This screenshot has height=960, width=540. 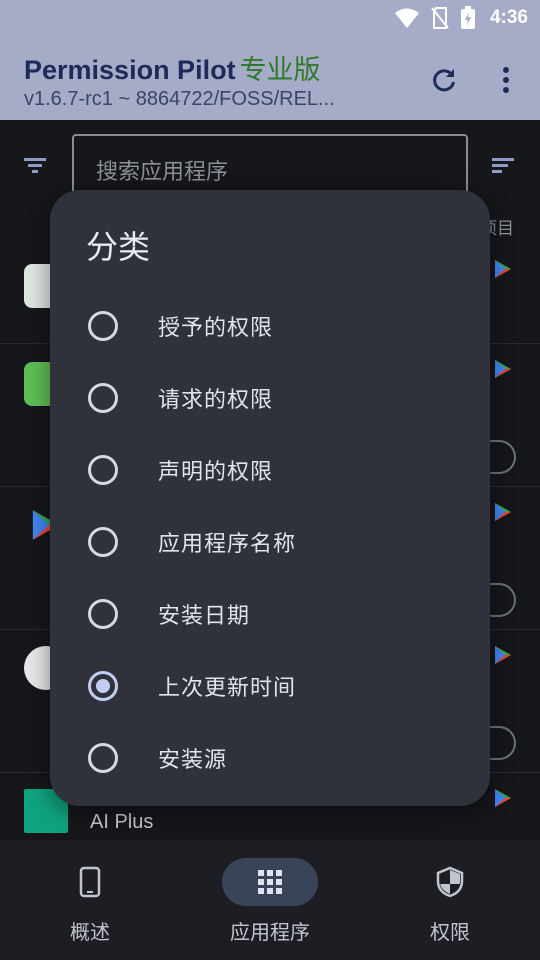 I want to click on sort-option-label: 上次更新时间, so click(x=227, y=688).